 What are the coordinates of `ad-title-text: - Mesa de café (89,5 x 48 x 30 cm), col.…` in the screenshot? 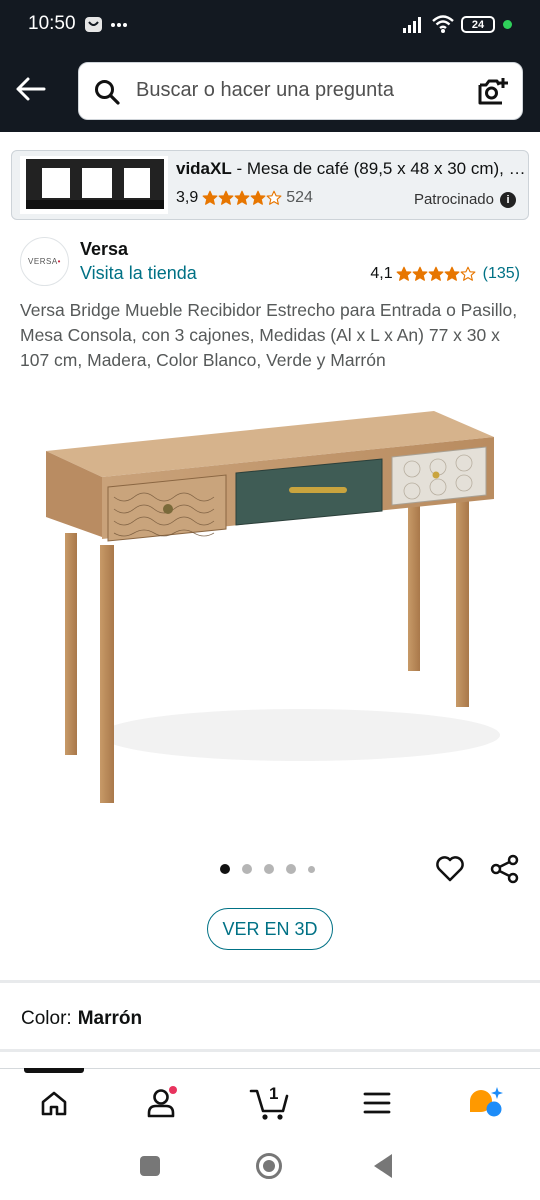 It's located at (378, 168).